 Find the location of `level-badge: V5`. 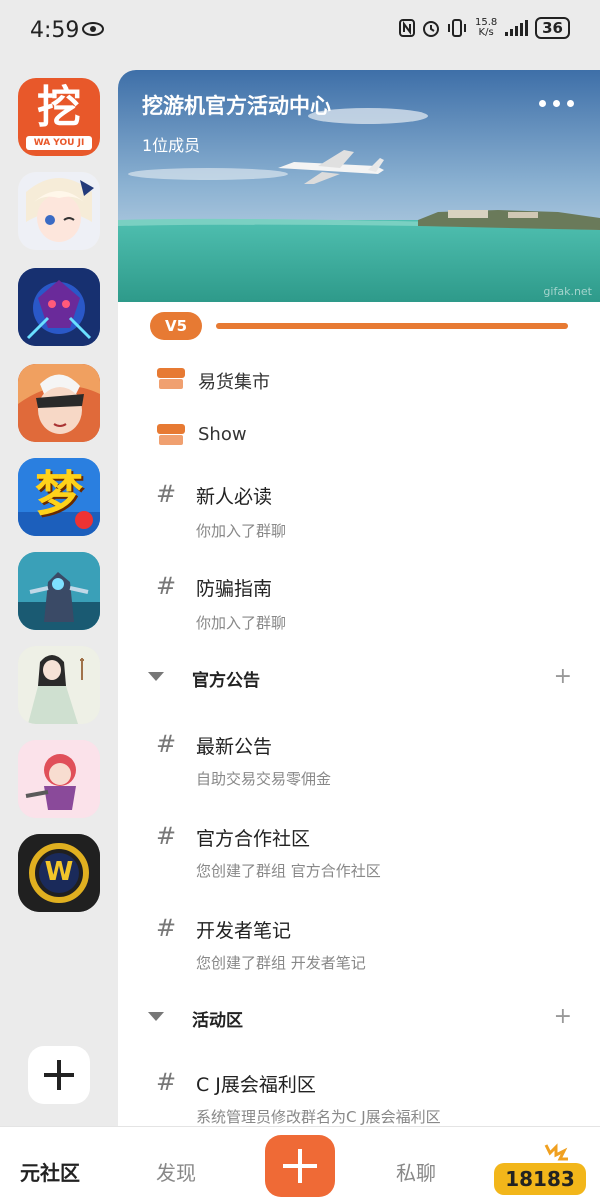

level-badge: V5 is located at coordinates (176, 326).